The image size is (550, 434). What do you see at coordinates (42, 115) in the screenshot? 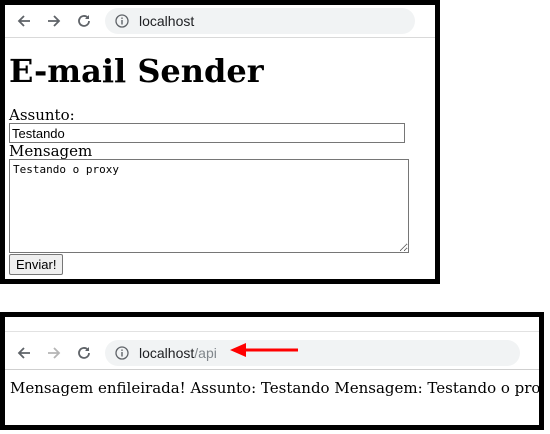
I see `subject-label: Assunto:` at bounding box center [42, 115].